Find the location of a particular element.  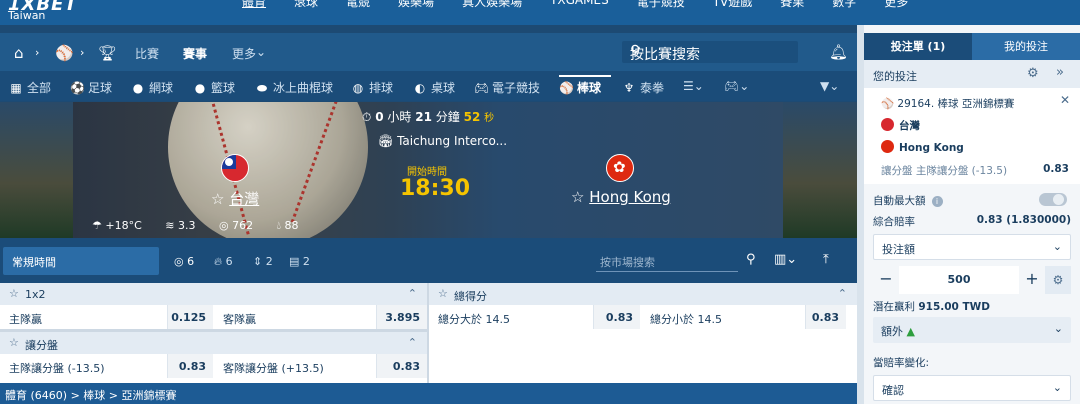

weather-info: ☂ +18°C ≋ 3.3 ◎ 762 💧︎ 88 is located at coordinates (205, 226).